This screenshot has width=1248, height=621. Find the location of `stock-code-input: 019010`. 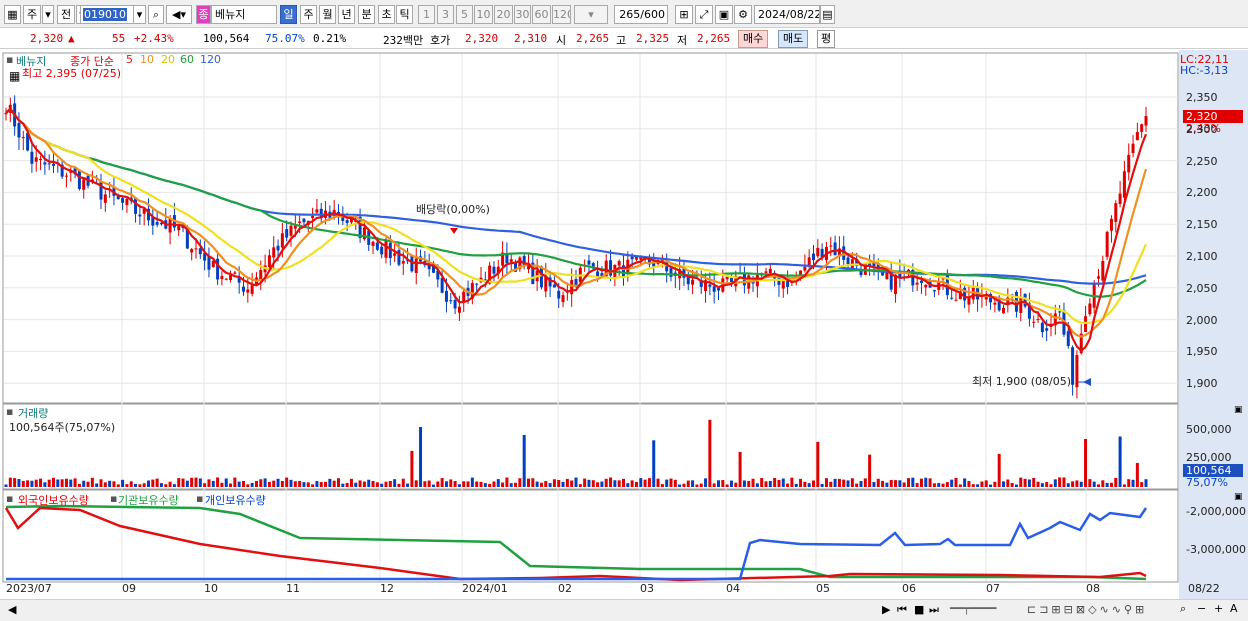

stock-code-input: 019010 is located at coordinates (107, 14).